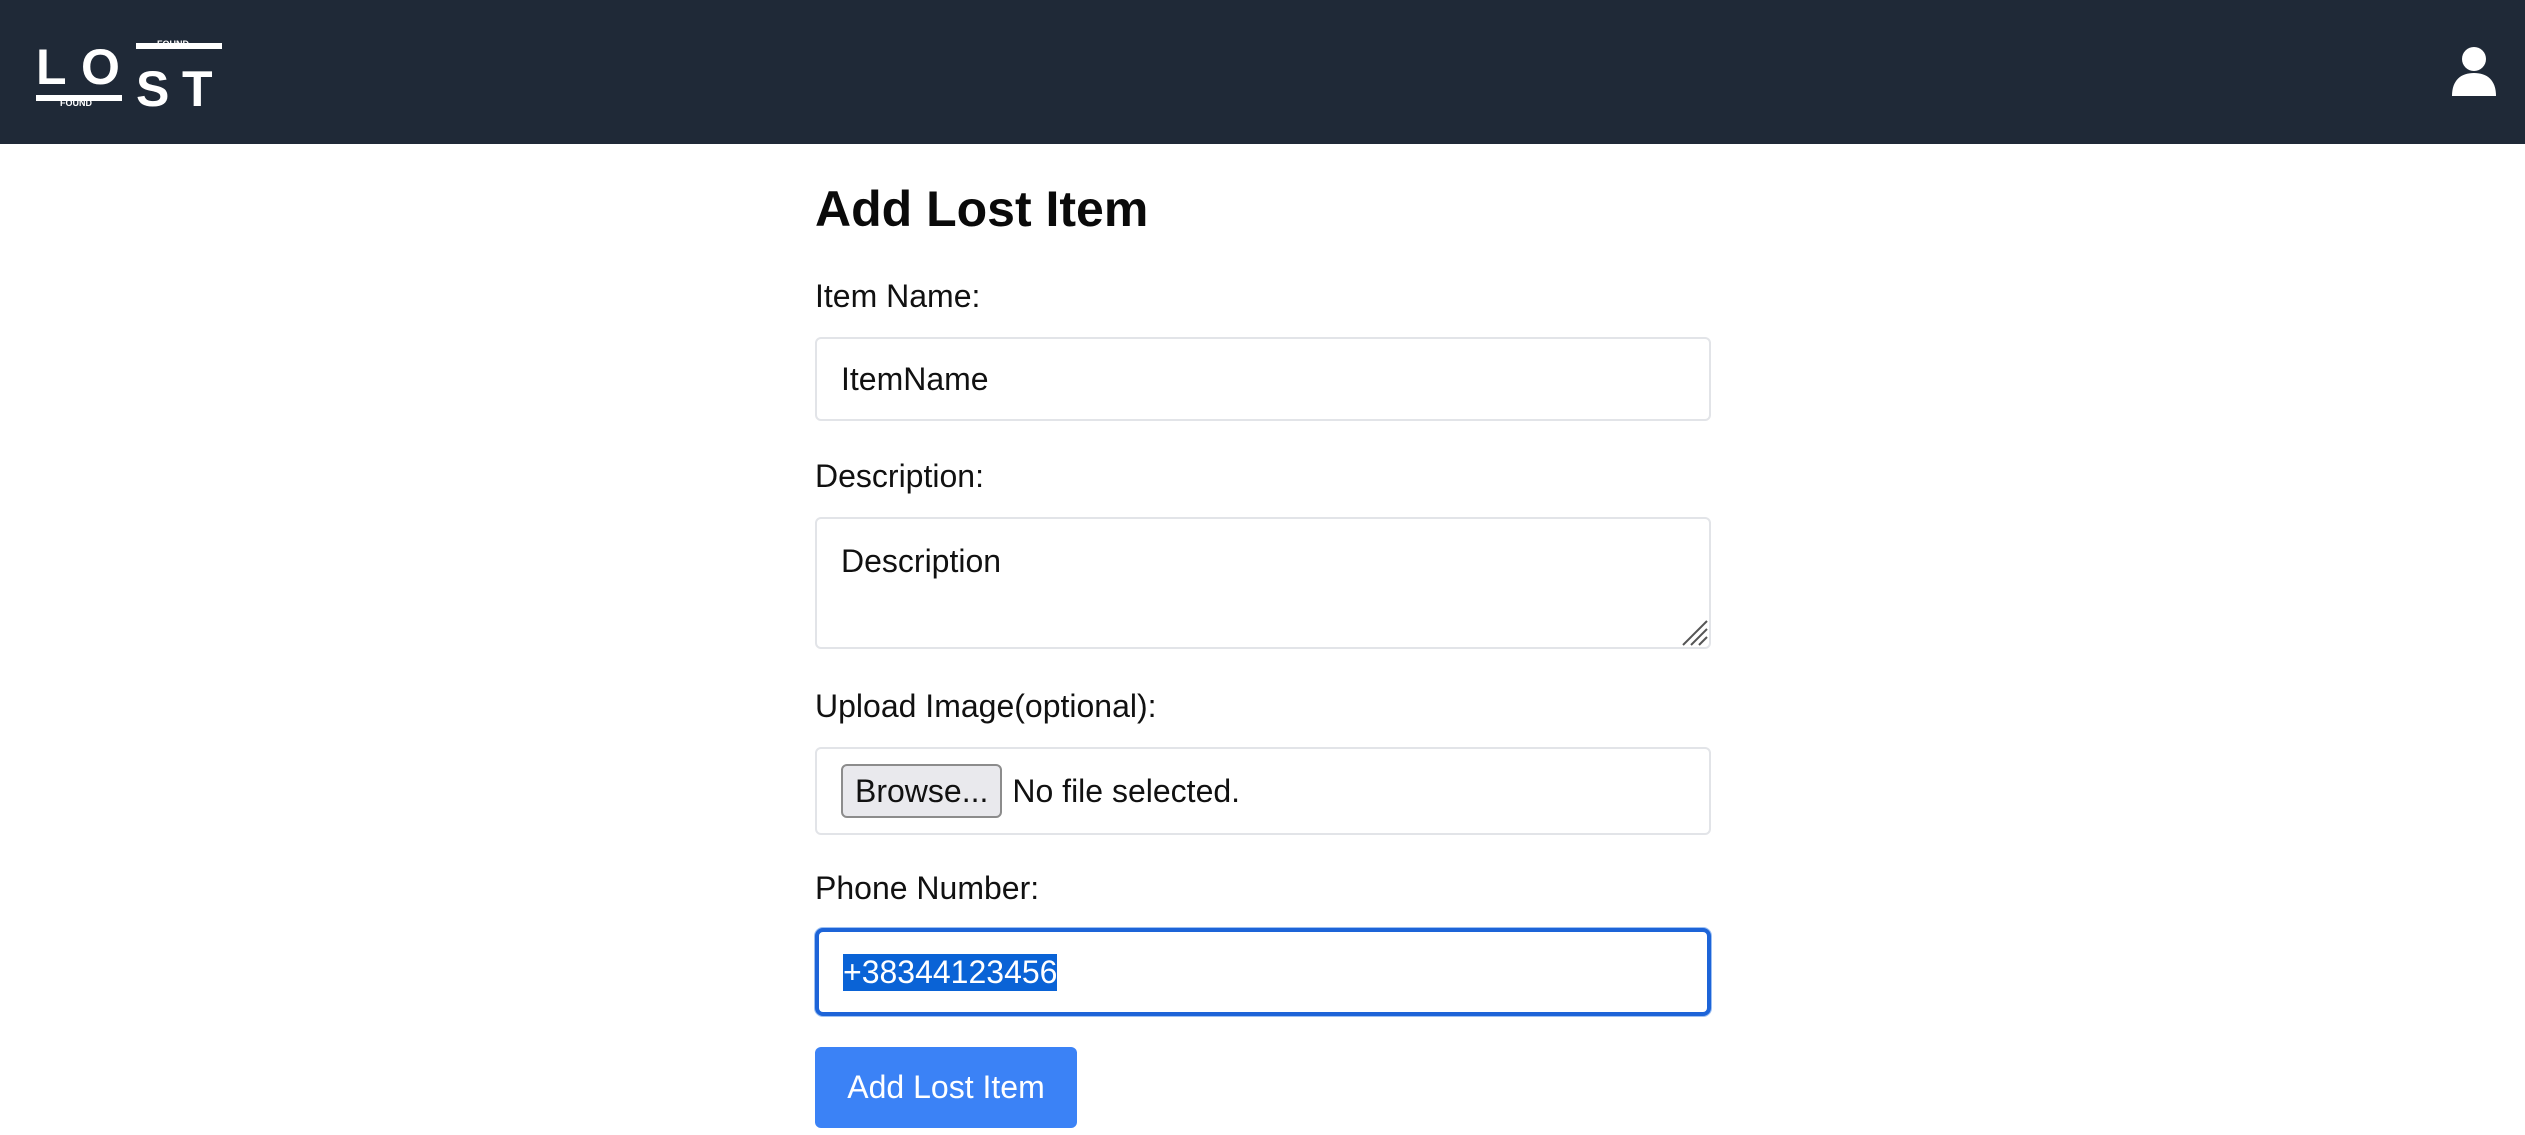  Describe the element at coordinates (100, 67) in the screenshot. I see `svg-text: O` at that location.